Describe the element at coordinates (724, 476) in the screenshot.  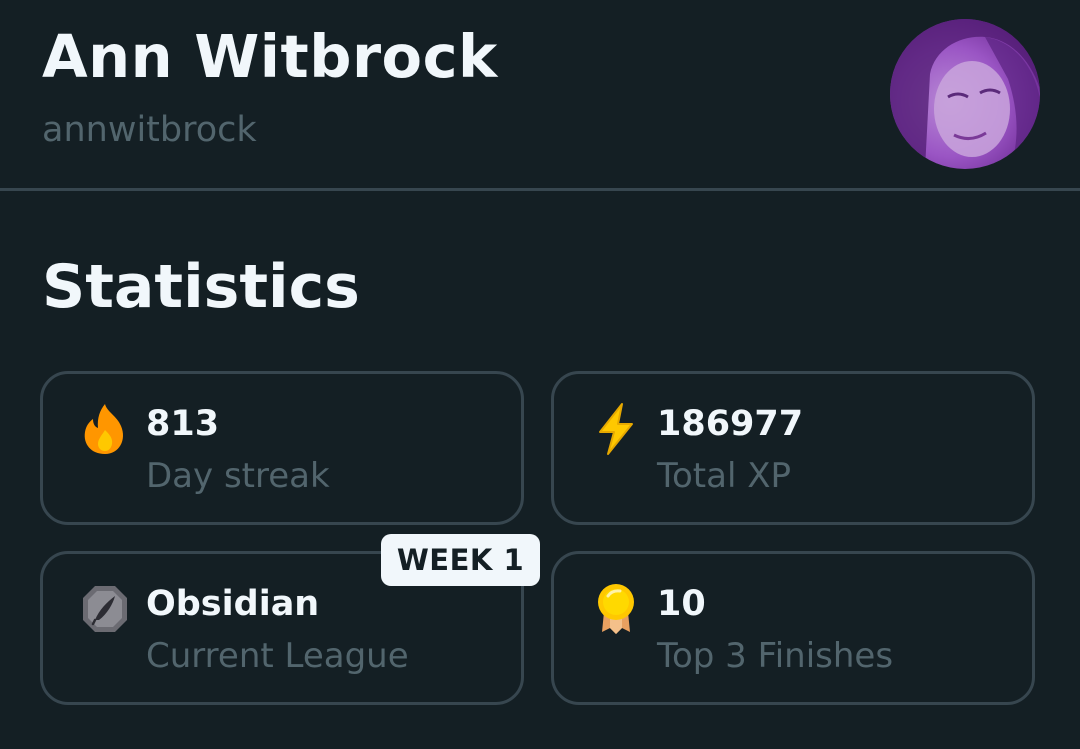
I see `total-xp-label: Total XP` at that location.